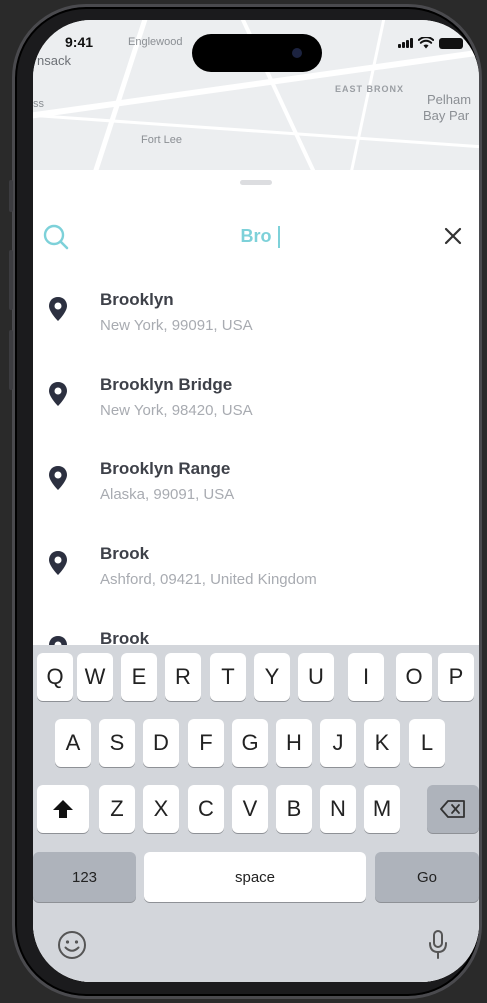  What do you see at coordinates (95, 677) in the screenshot?
I see `key-w: W` at bounding box center [95, 677].